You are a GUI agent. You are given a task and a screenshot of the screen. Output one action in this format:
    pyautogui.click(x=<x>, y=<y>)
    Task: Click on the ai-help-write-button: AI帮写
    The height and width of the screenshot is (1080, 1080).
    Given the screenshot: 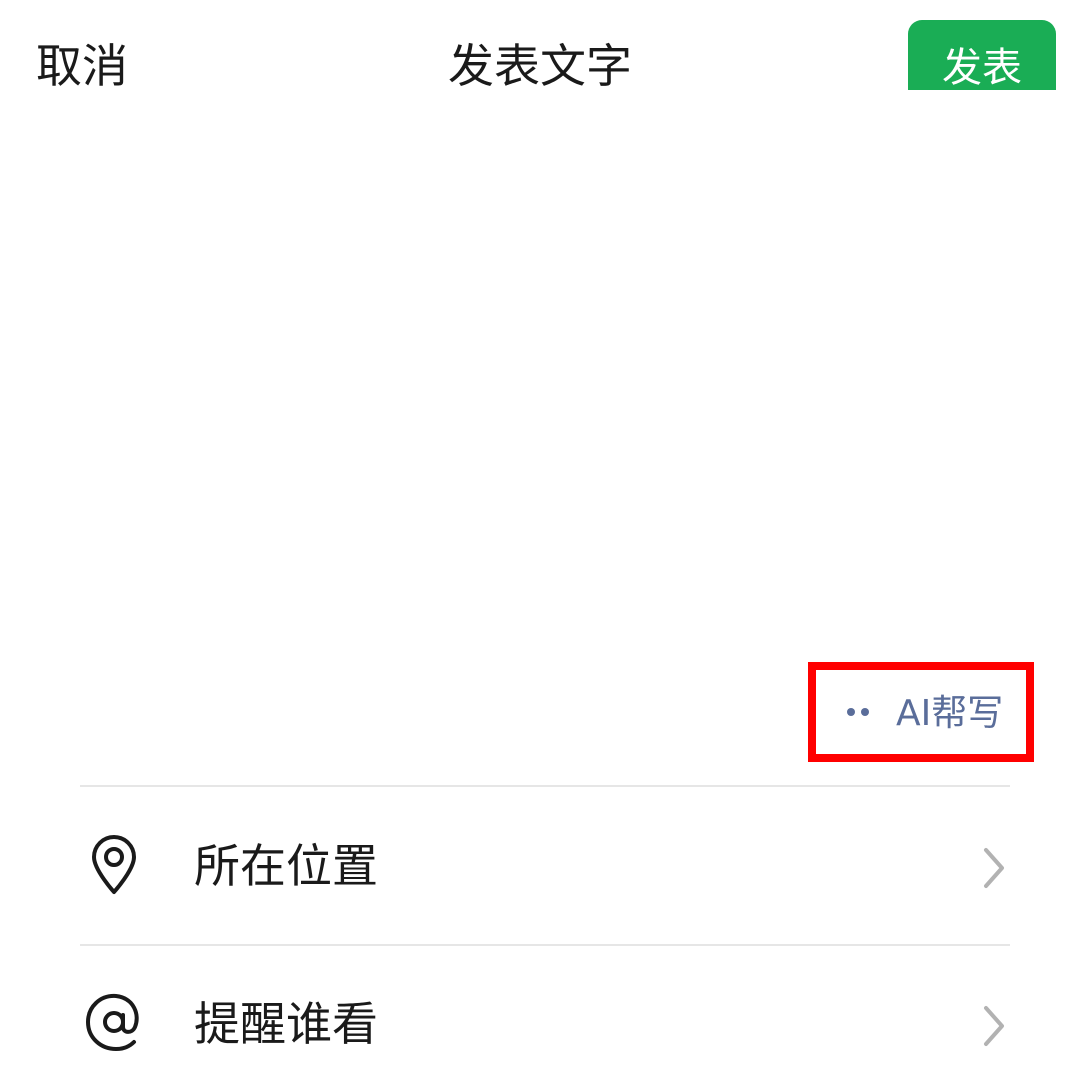 What is the action you would take?
    pyautogui.click(x=921, y=712)
    